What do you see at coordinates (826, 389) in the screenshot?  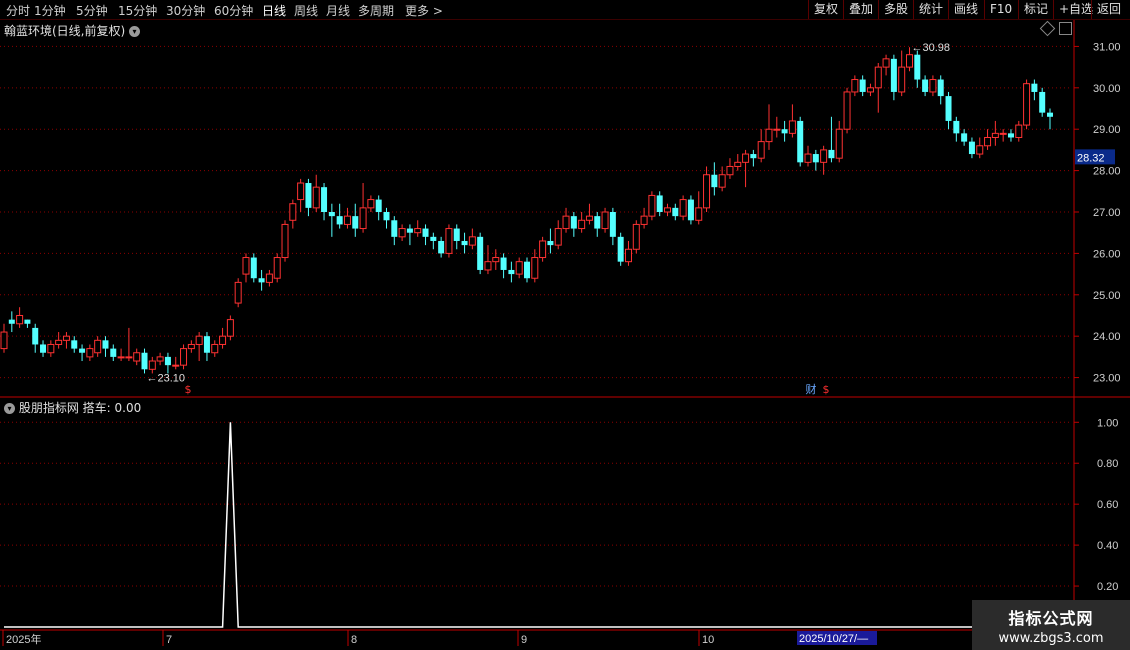 I see `event-mark: $` at bounding box center [826, 389].